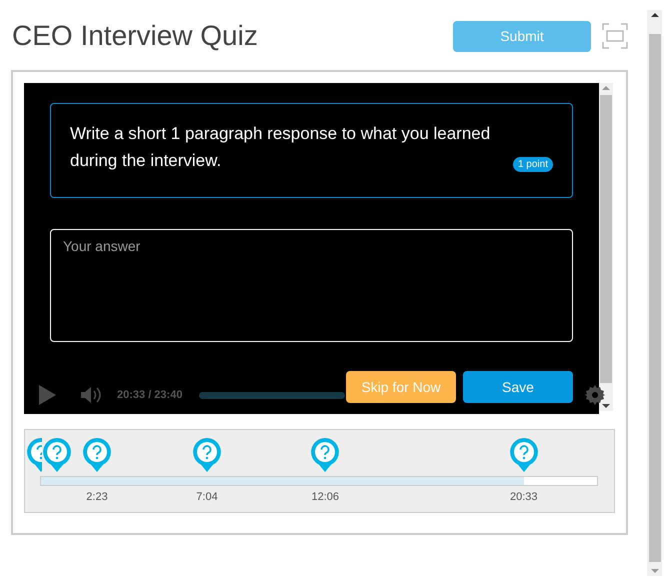  What do you see at coordinates (532, 164) in the screenshot?
I see `points-badge: 1 point` at bounding box center [532, 164].